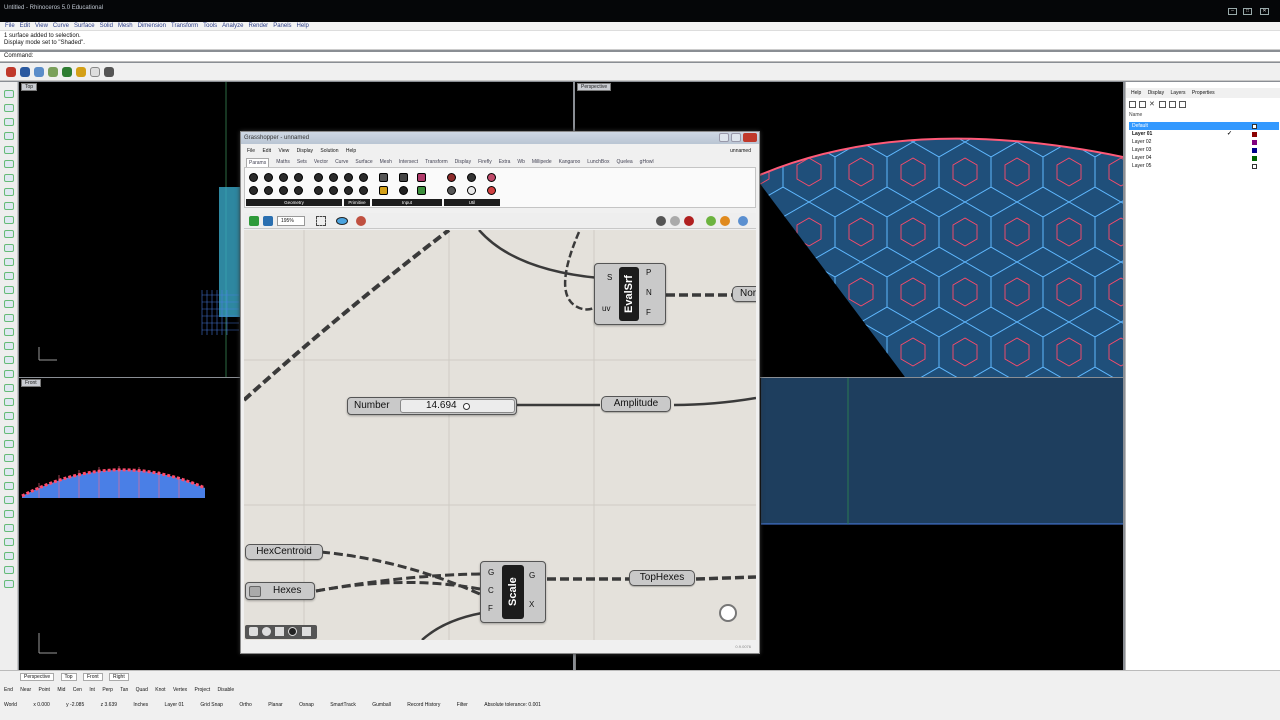 This screenshot has width=1280, height=720. Describe the element at coordinates (279, 631) in the screenshot. I see `cross-icon` at that location.